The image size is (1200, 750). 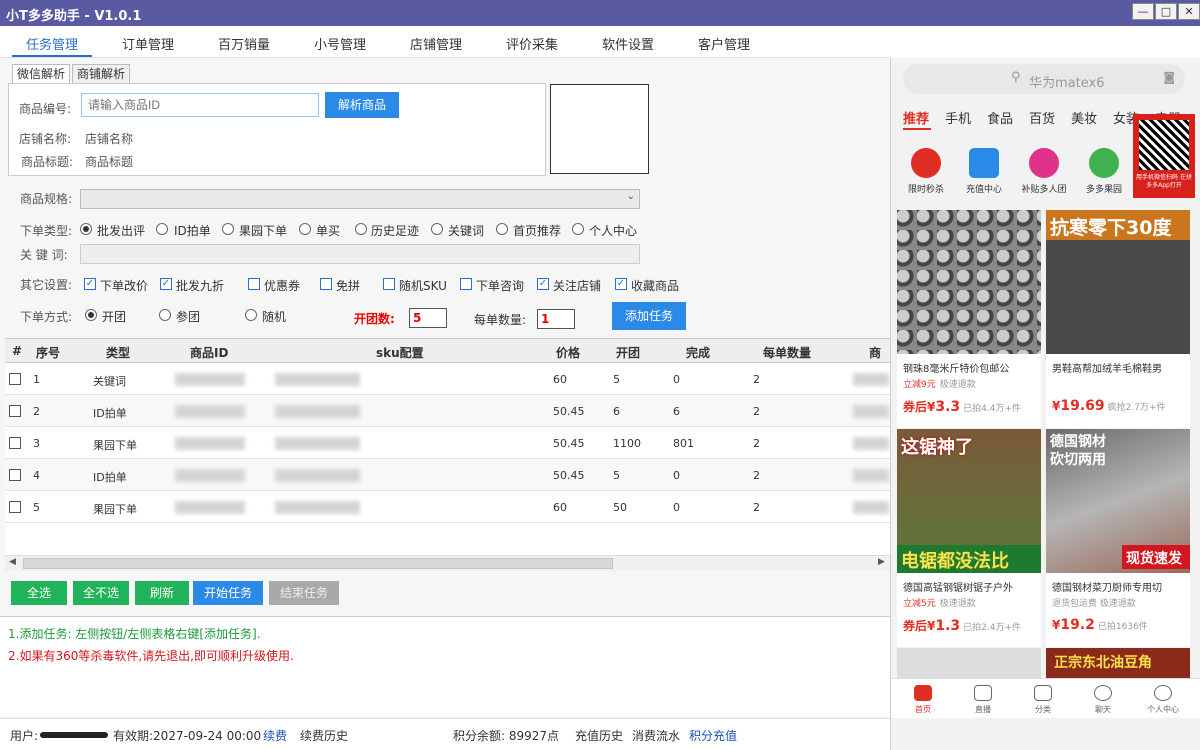 I want to click on select-all-button: 全选, so click(x=39, y=593).